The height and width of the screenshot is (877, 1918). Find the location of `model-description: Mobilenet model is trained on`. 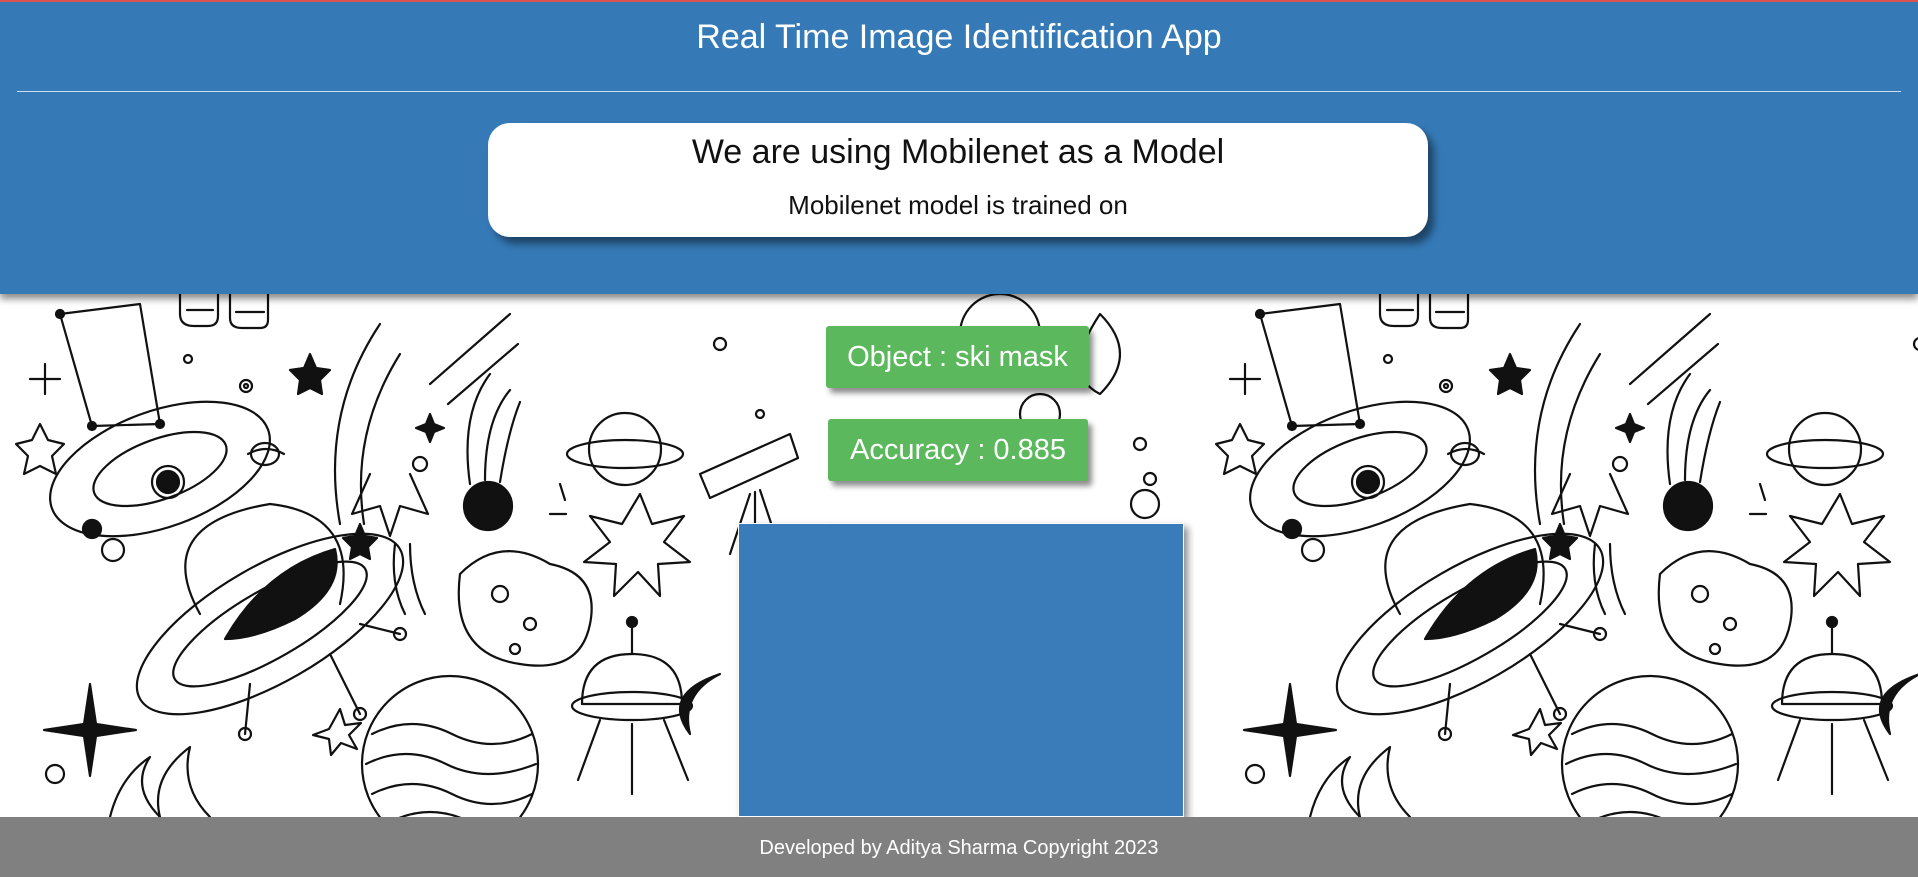

model-description: Mobilenet model is trained on is located at coordinates (958, 205).